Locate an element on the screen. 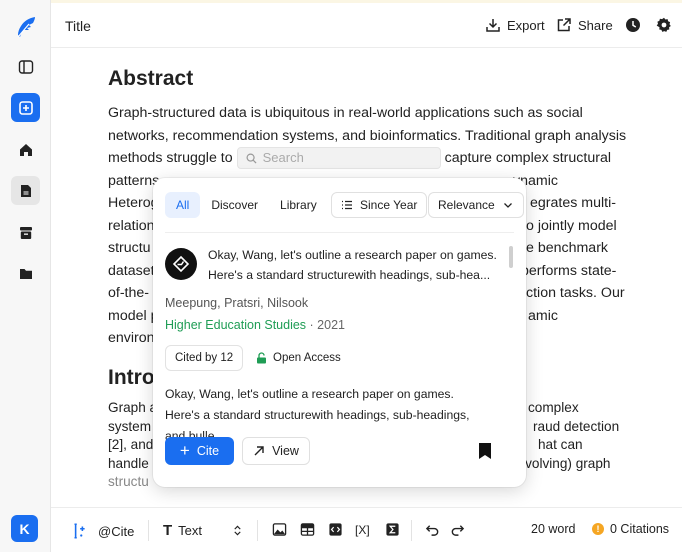 The width and height of the screenshot is (682, 552). home-icon is located at coordinates (25, 149).